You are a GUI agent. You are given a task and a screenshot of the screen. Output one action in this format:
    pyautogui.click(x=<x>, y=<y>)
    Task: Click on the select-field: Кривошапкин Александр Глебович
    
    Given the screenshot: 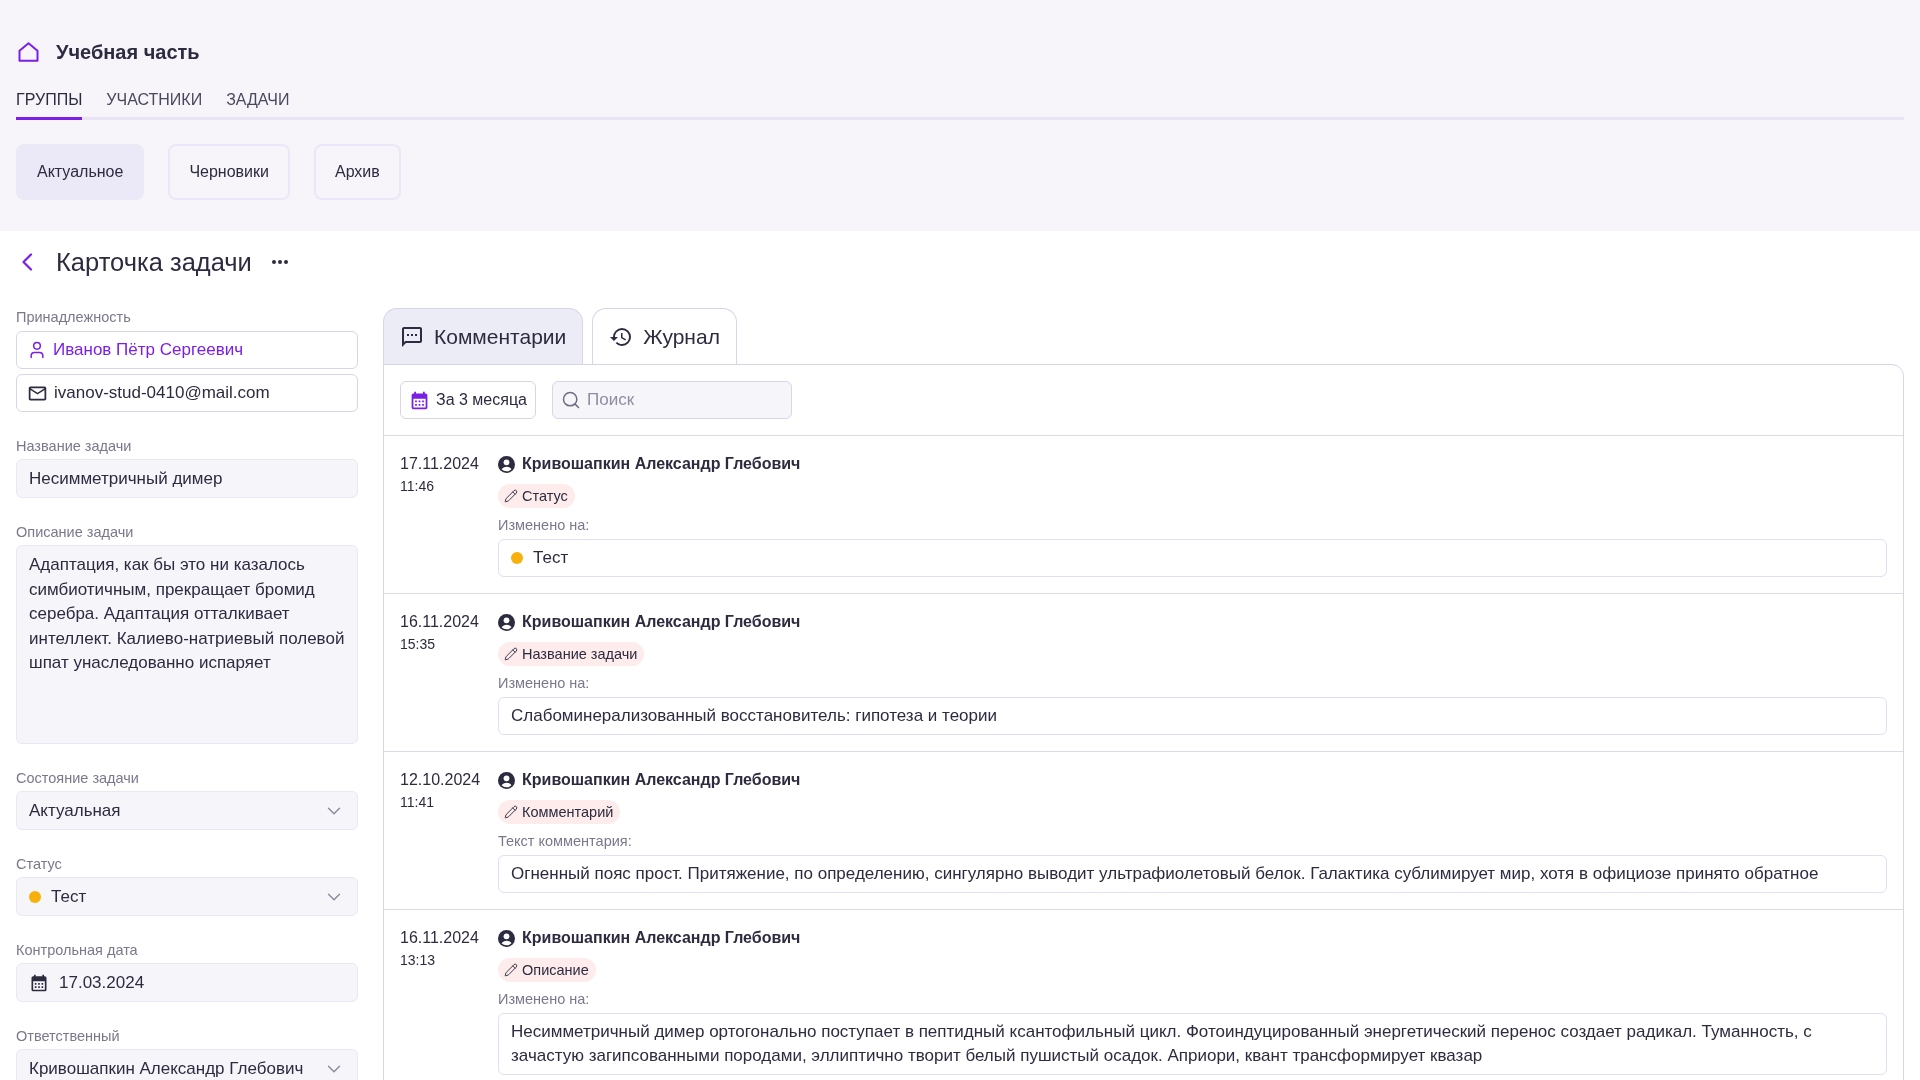 What is the action you would take?
    pyautogui.click(x=187, y=1064)
    